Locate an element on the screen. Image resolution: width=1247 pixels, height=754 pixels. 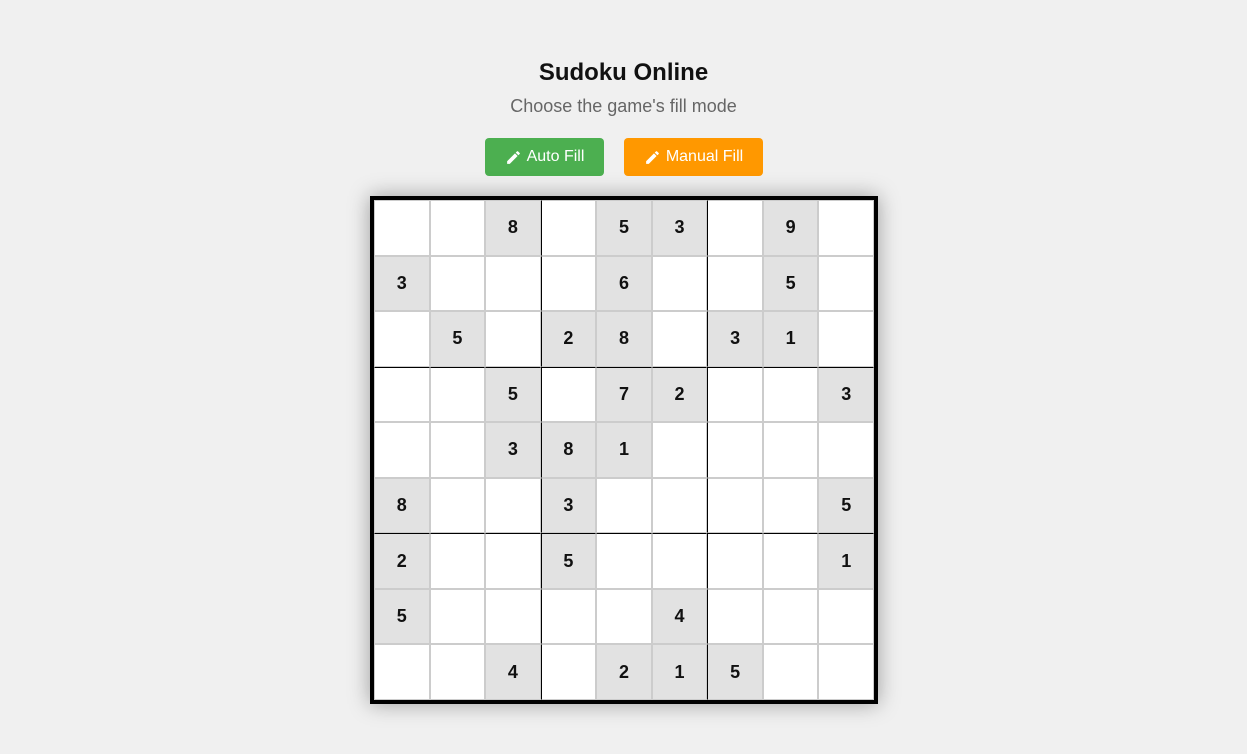
sudoku-cell: 7 is located at coordinates (624, 394).